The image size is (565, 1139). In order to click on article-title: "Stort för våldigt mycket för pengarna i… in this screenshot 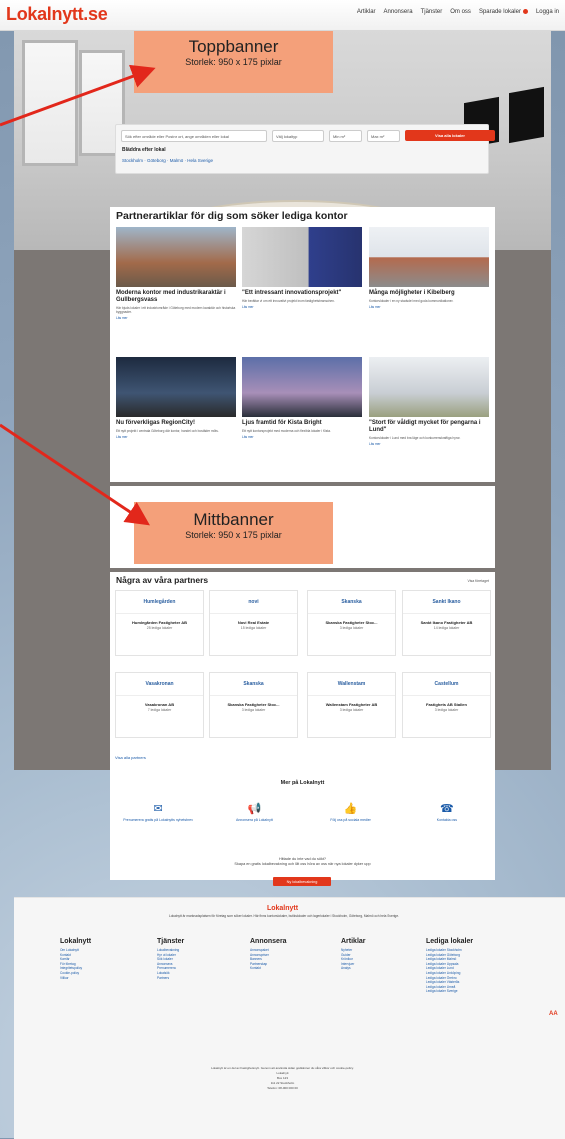, I will do `click(425, 426)`.